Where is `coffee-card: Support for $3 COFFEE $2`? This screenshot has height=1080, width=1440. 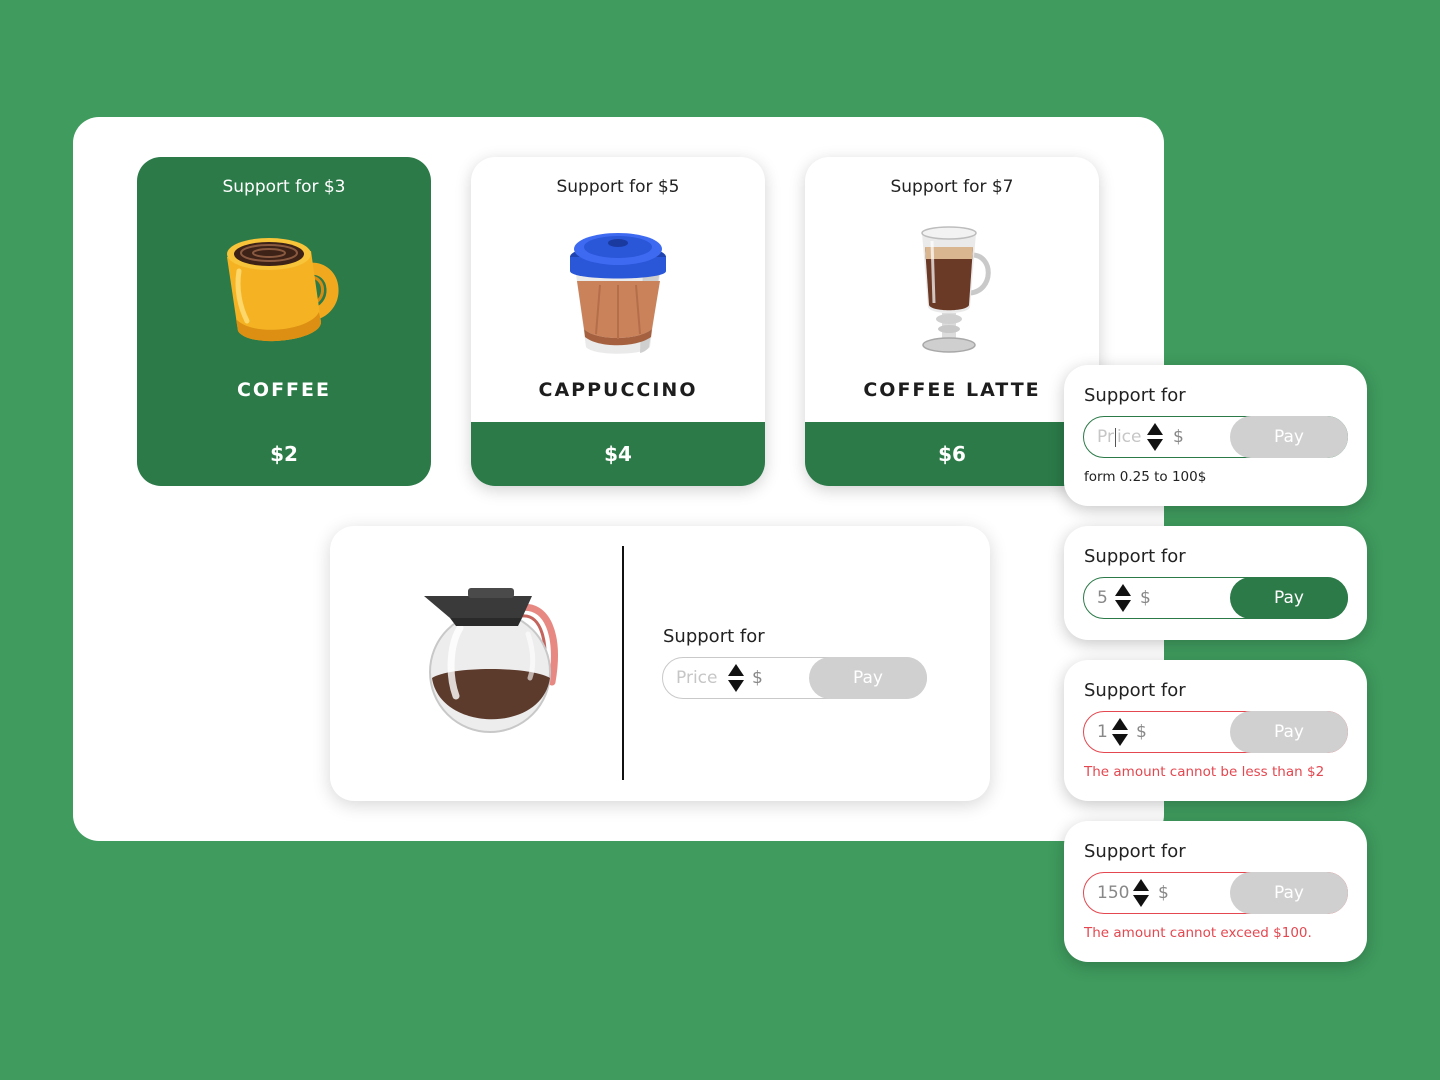
coffee-card: Support for $3 COFFEE $2 is located at coordinates (284, 321).